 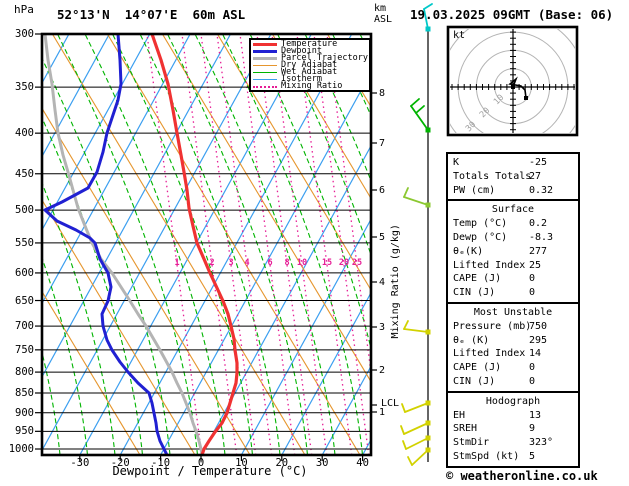 I want to click on mixing-ratio-label: 6, so click(x=270, y=263).